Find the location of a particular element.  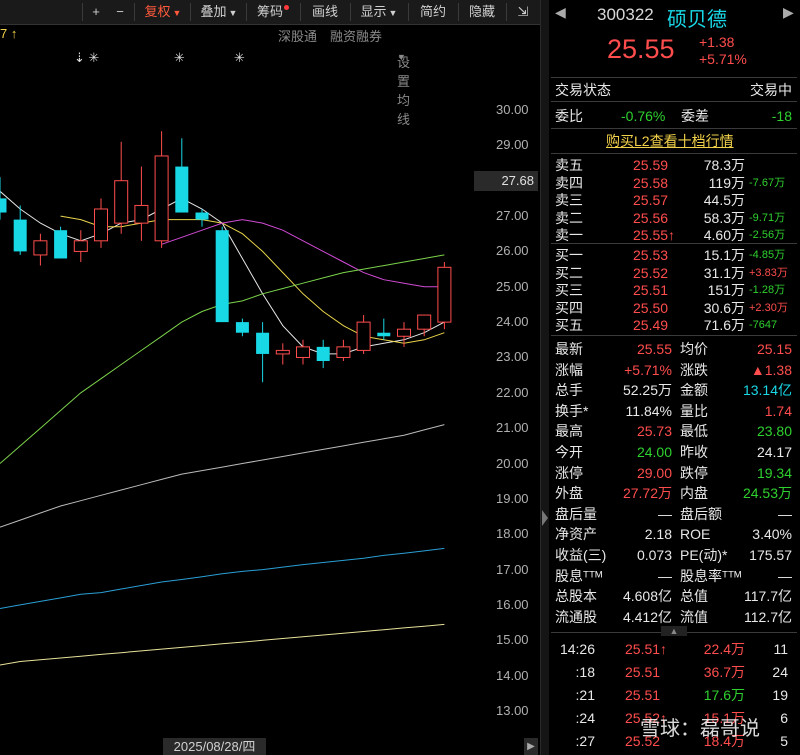

stat-label: 昨收 is located at coordinates (694, 452).